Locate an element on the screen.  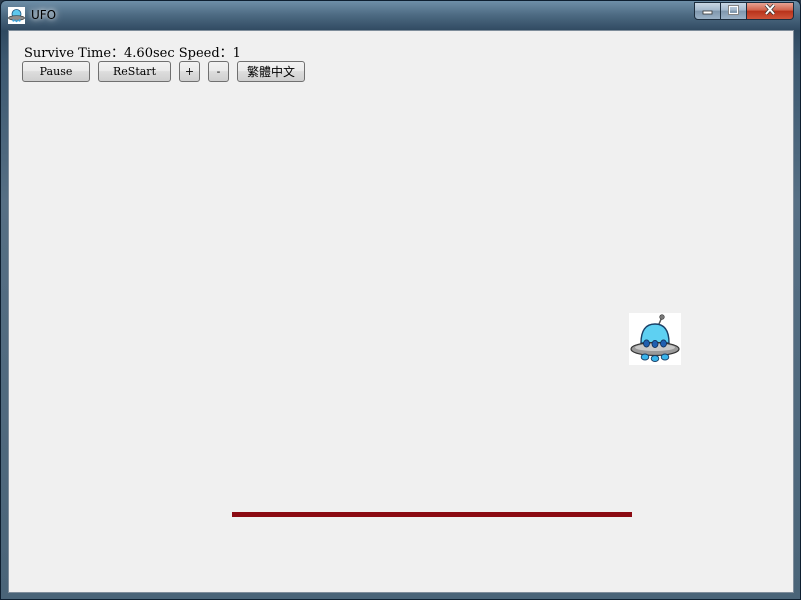
maximize-button is located at coordinates (734, 11).